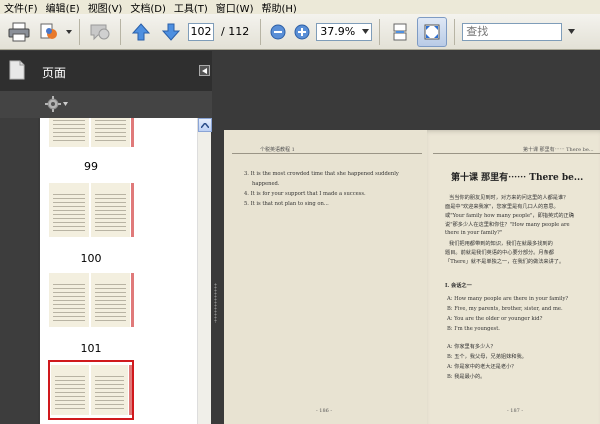 The image size is (600, 424). Describe the element at coordinates (63, 7) in the screenshot. I see `menu-edit: 编辑(E)` at that location.